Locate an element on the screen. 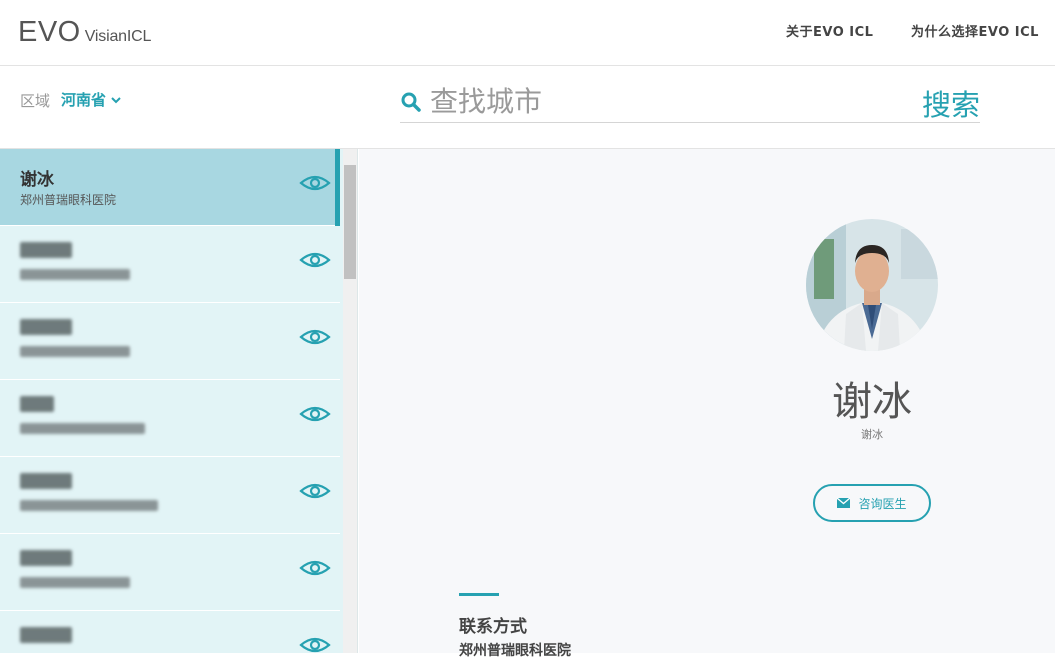  filter-bar: 区域 河南省 搜索 is located at coordinates (527, 107).